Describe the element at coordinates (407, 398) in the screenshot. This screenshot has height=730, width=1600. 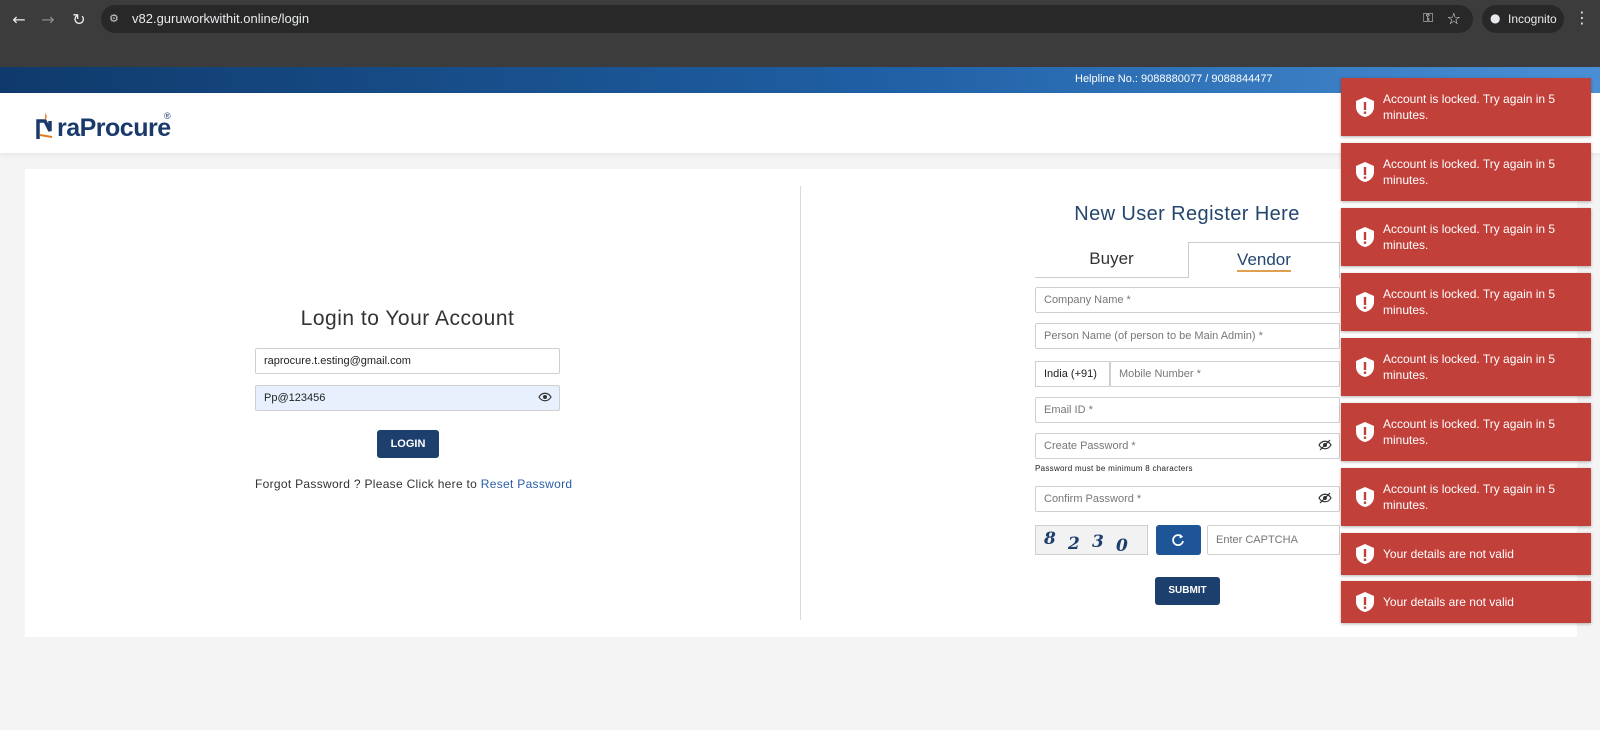
I see `login-password-input: Pp@123456` at that location.